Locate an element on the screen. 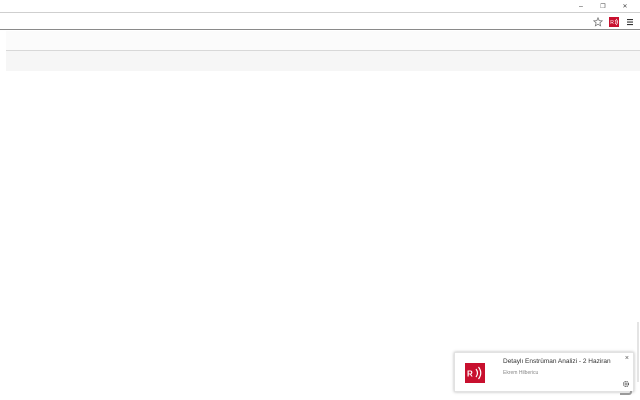  info-bar is located at coordinates (323, 41).